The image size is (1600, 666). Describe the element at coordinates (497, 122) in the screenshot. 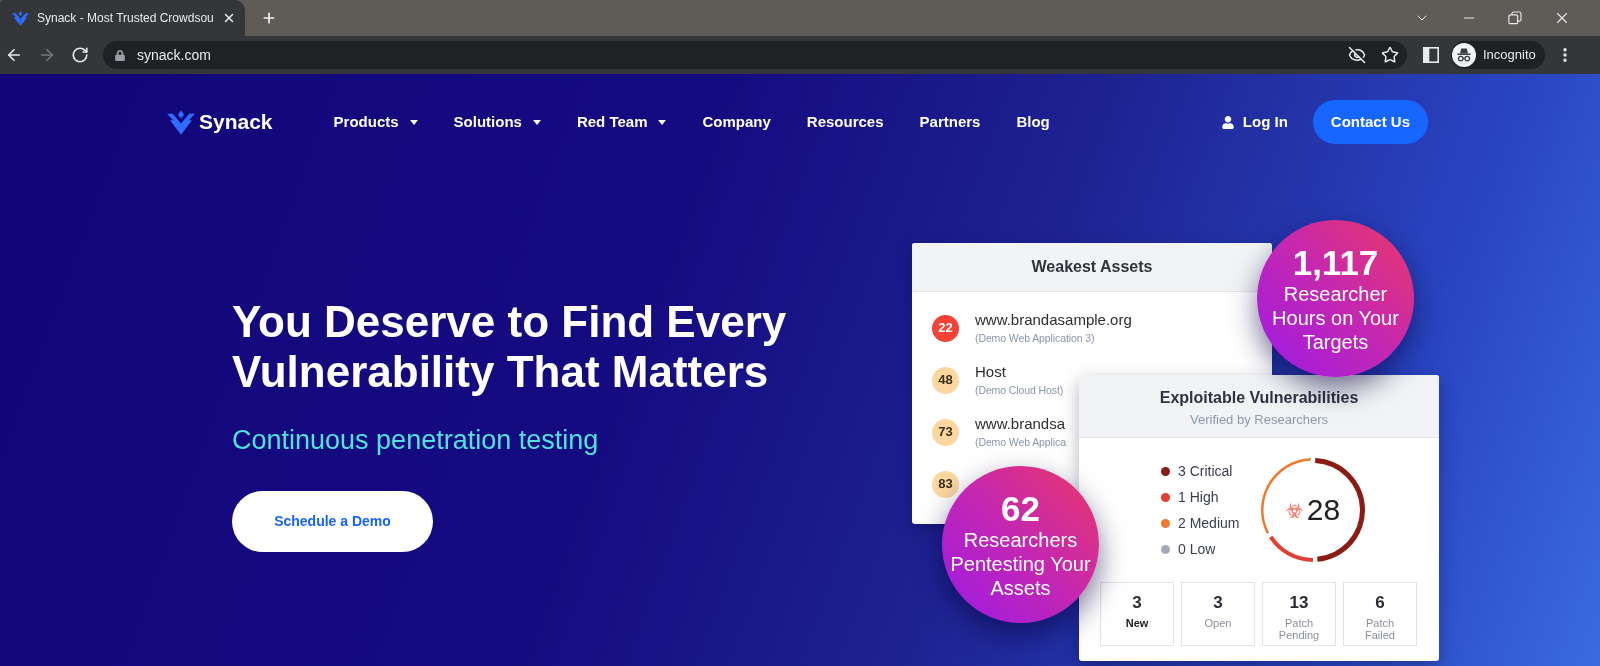

I see `nav-link: Solutions` at that location.